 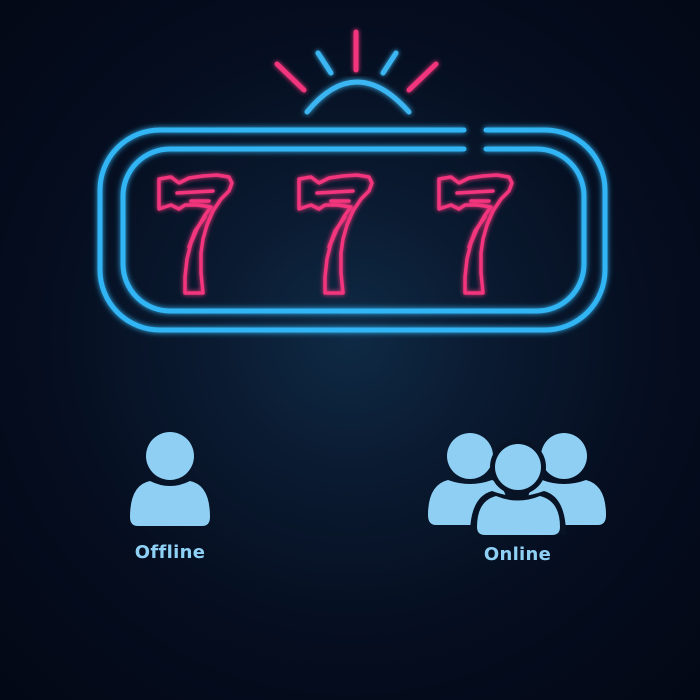 I want to click on sun-arc-icon, so click(x=358, y=97).